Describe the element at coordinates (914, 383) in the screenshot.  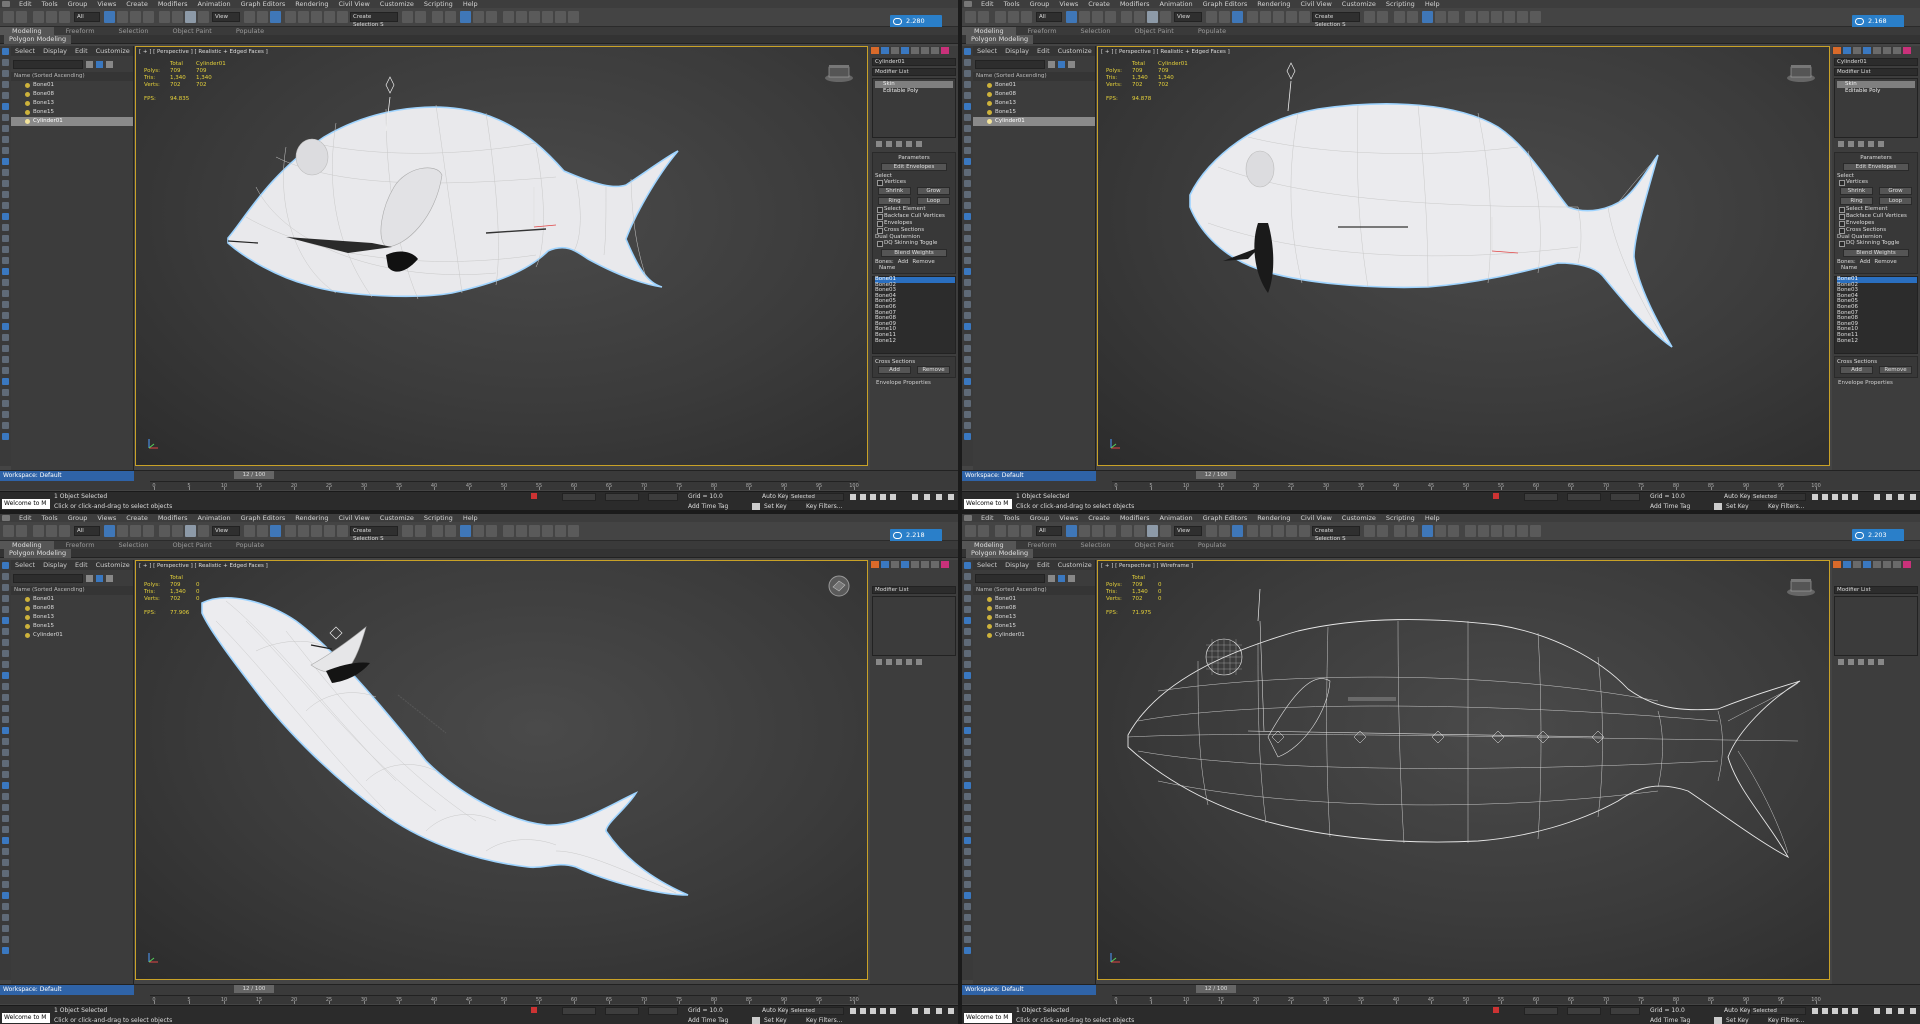
I see `envelope-properties-rollout: Envelope Properties` at that location.